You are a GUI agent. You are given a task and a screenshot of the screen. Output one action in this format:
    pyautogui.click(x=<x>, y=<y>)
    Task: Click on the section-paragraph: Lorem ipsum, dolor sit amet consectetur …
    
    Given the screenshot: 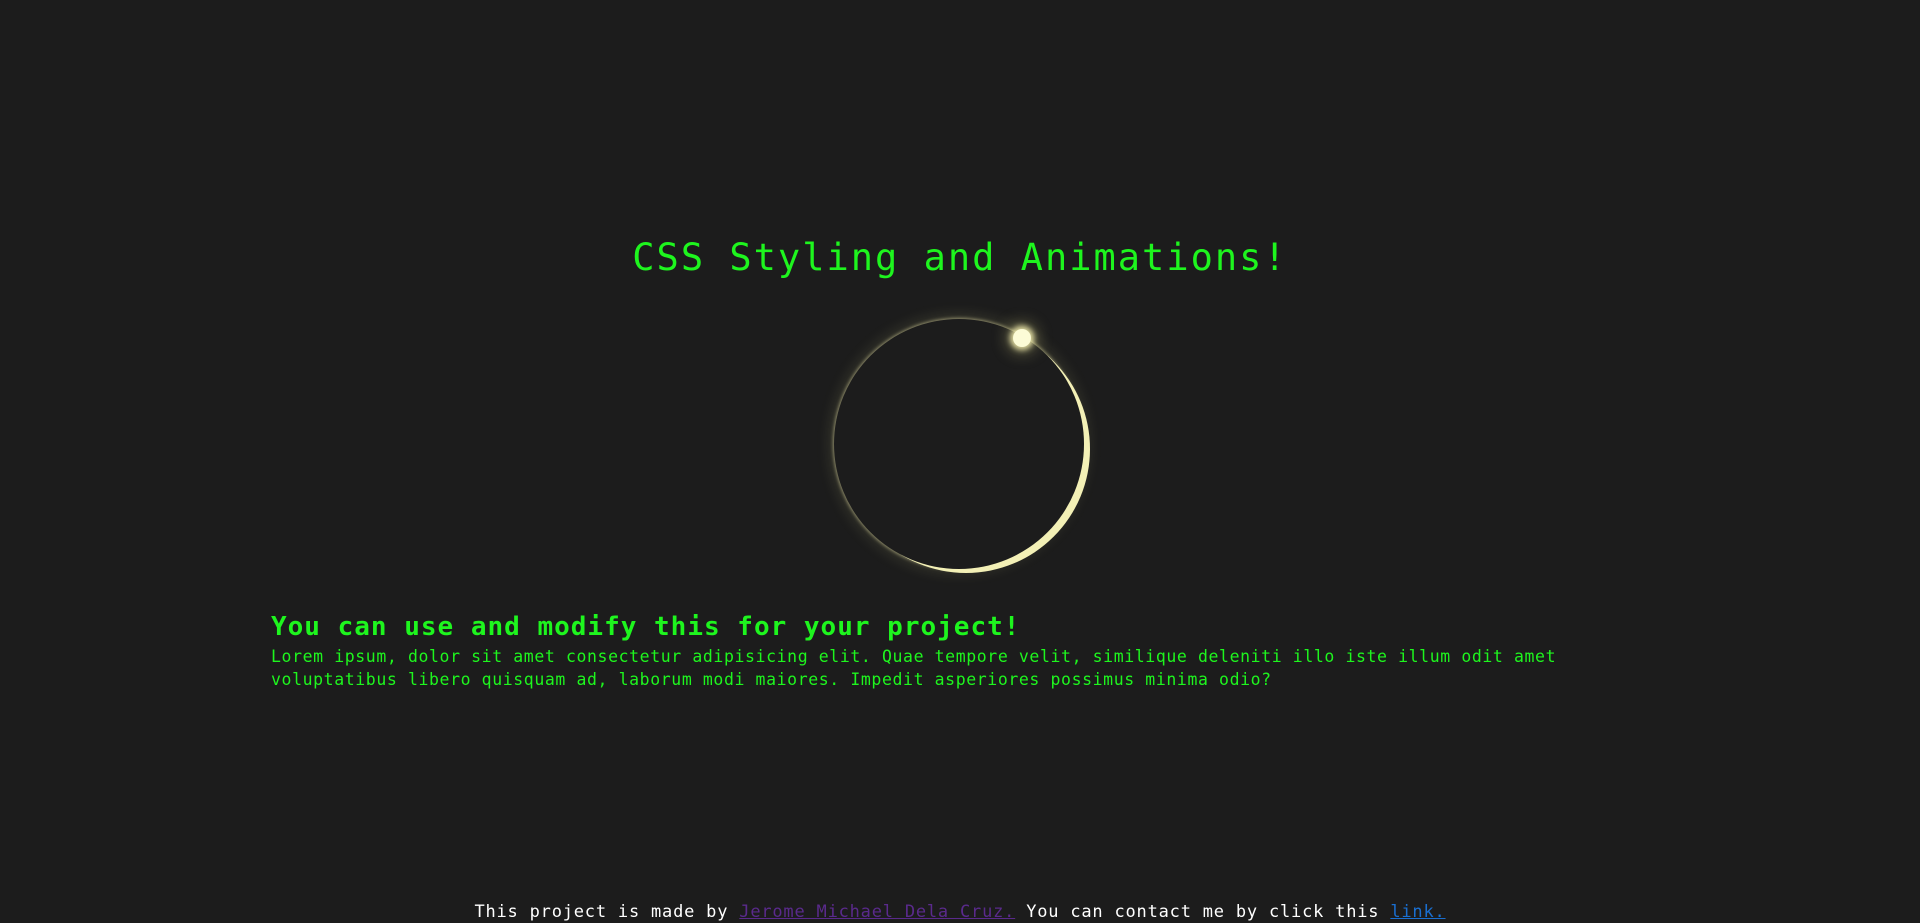 What is the action you would take?
    pyautogui.click(x=914, y=668)
    